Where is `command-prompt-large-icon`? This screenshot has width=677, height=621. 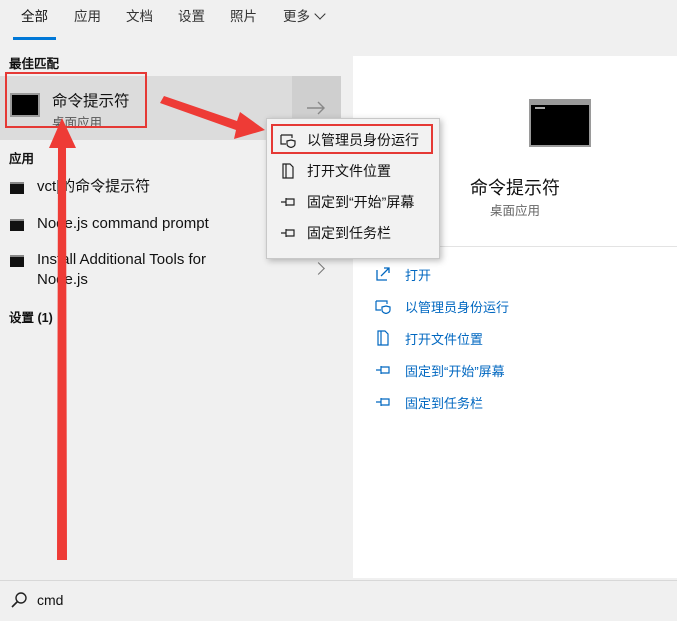
command-prompt-large-icon is located at coordinates (560, 123).